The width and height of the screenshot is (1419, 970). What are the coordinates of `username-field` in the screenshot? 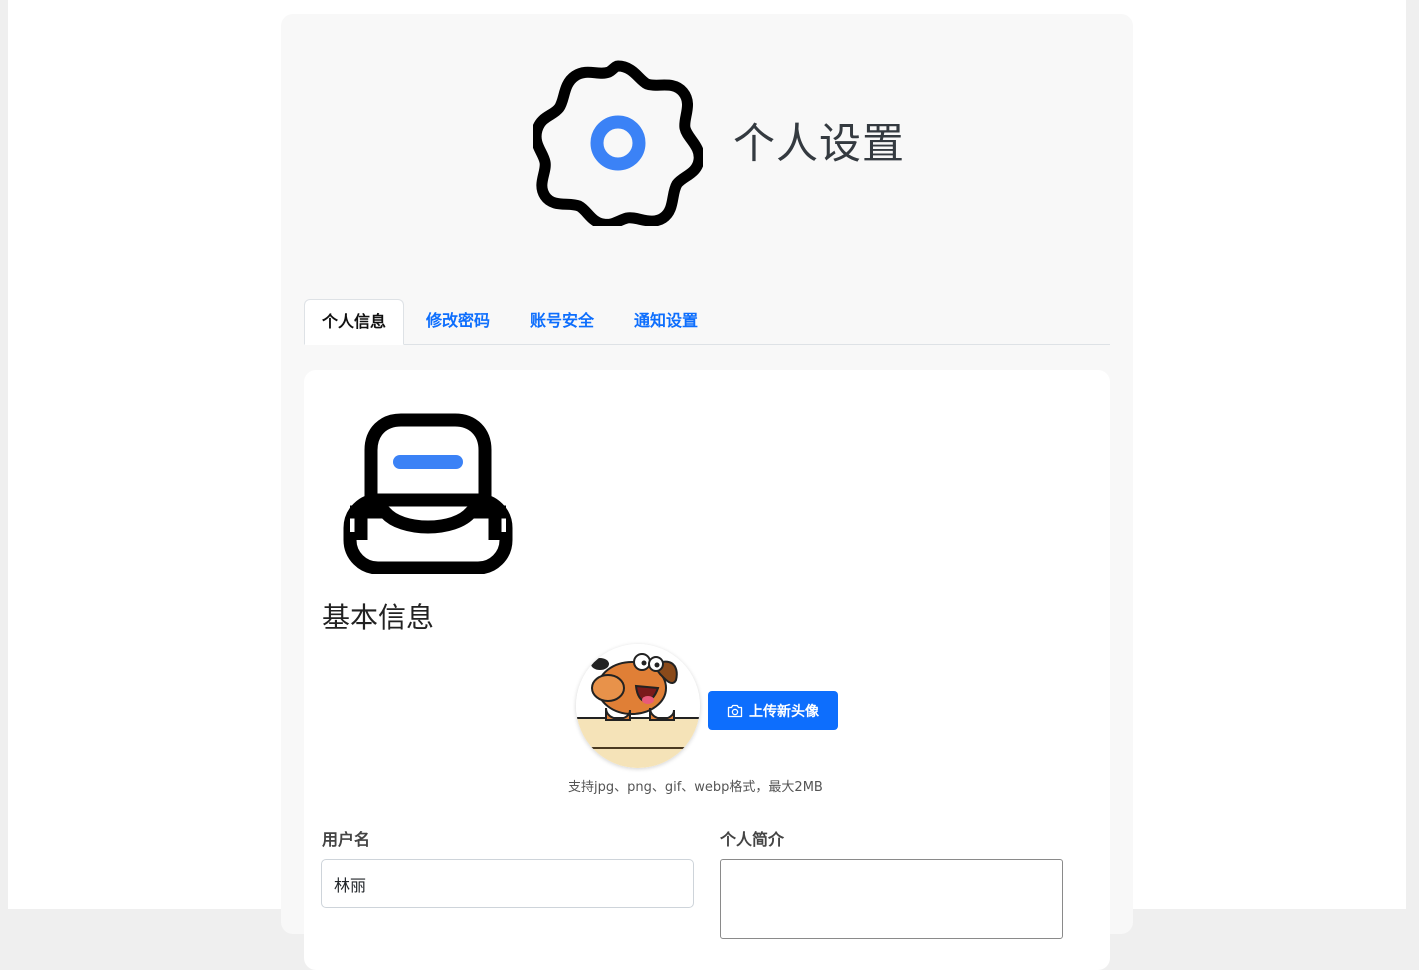 It's located at (507, 883).